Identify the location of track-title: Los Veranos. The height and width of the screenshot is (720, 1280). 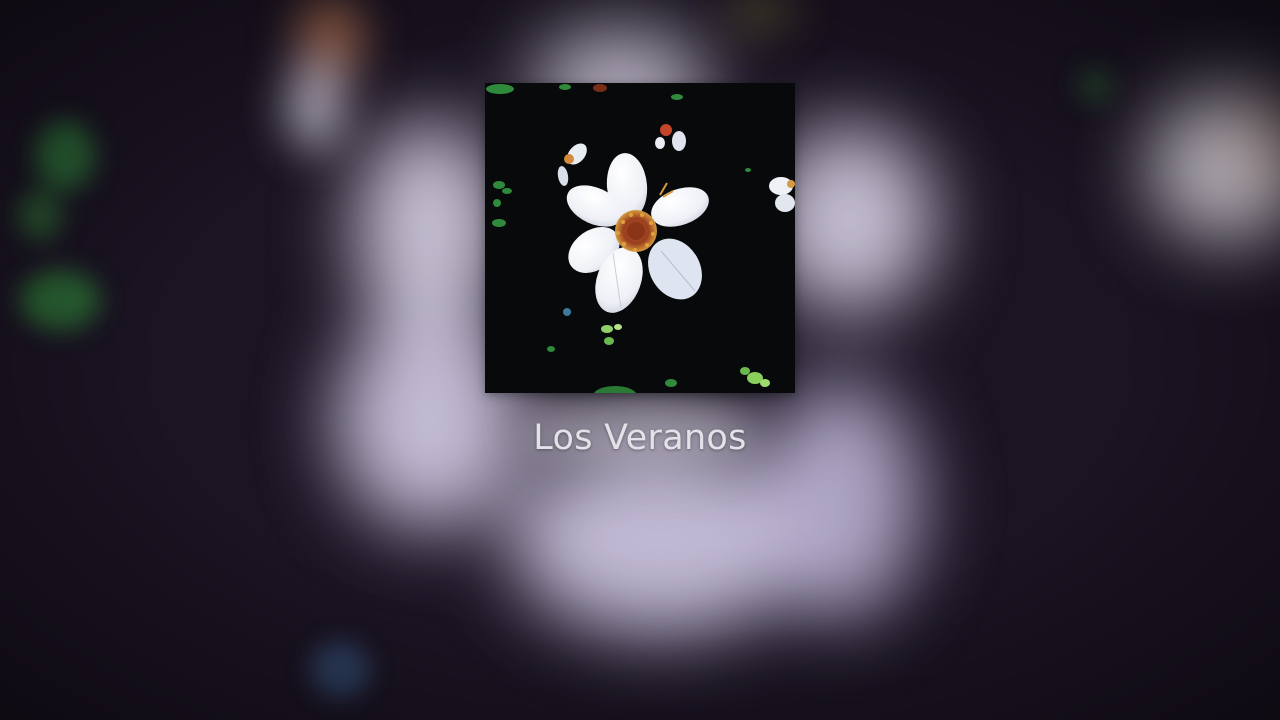
(640, 438).